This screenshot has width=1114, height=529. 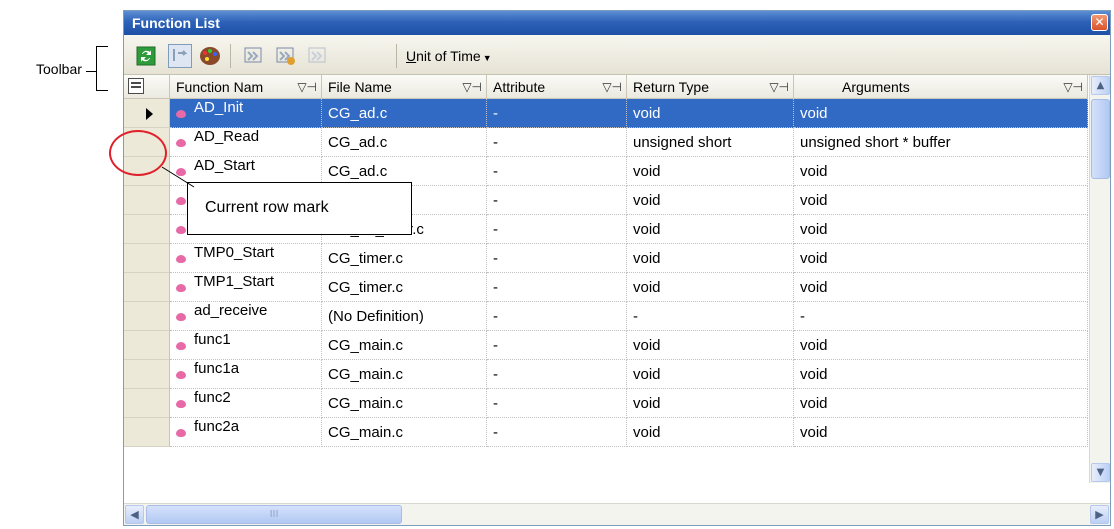 What do you see at coordinates (710, 87) in the screenshot?
I see `column-header-return-type: Return Type ▽⊣` at bounding box center [710, 87].